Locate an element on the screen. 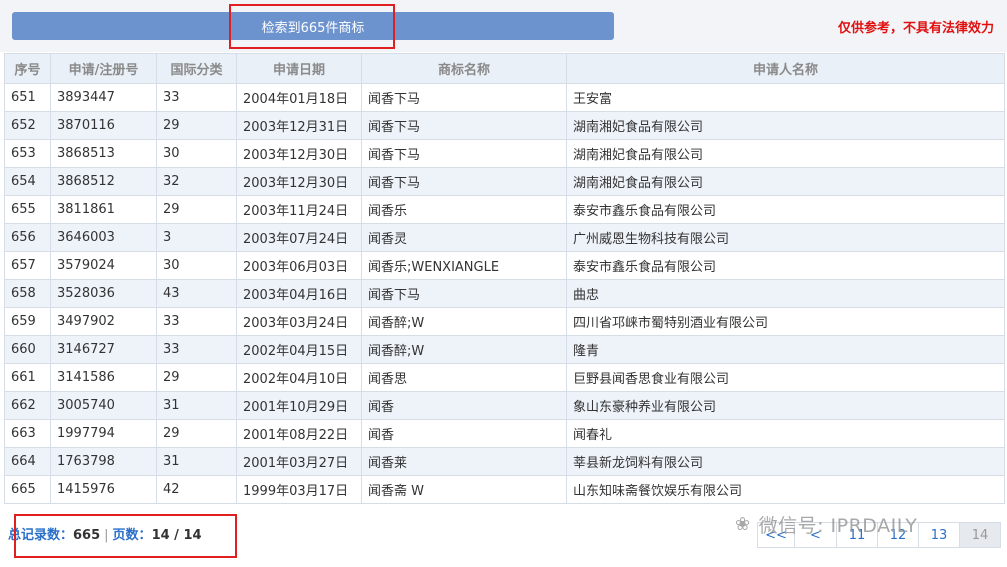 The width and height of the screenshot is (1007, 567). applicant-cell: 象山东豪种养业有限公司 is located at coordinates (785, 405).